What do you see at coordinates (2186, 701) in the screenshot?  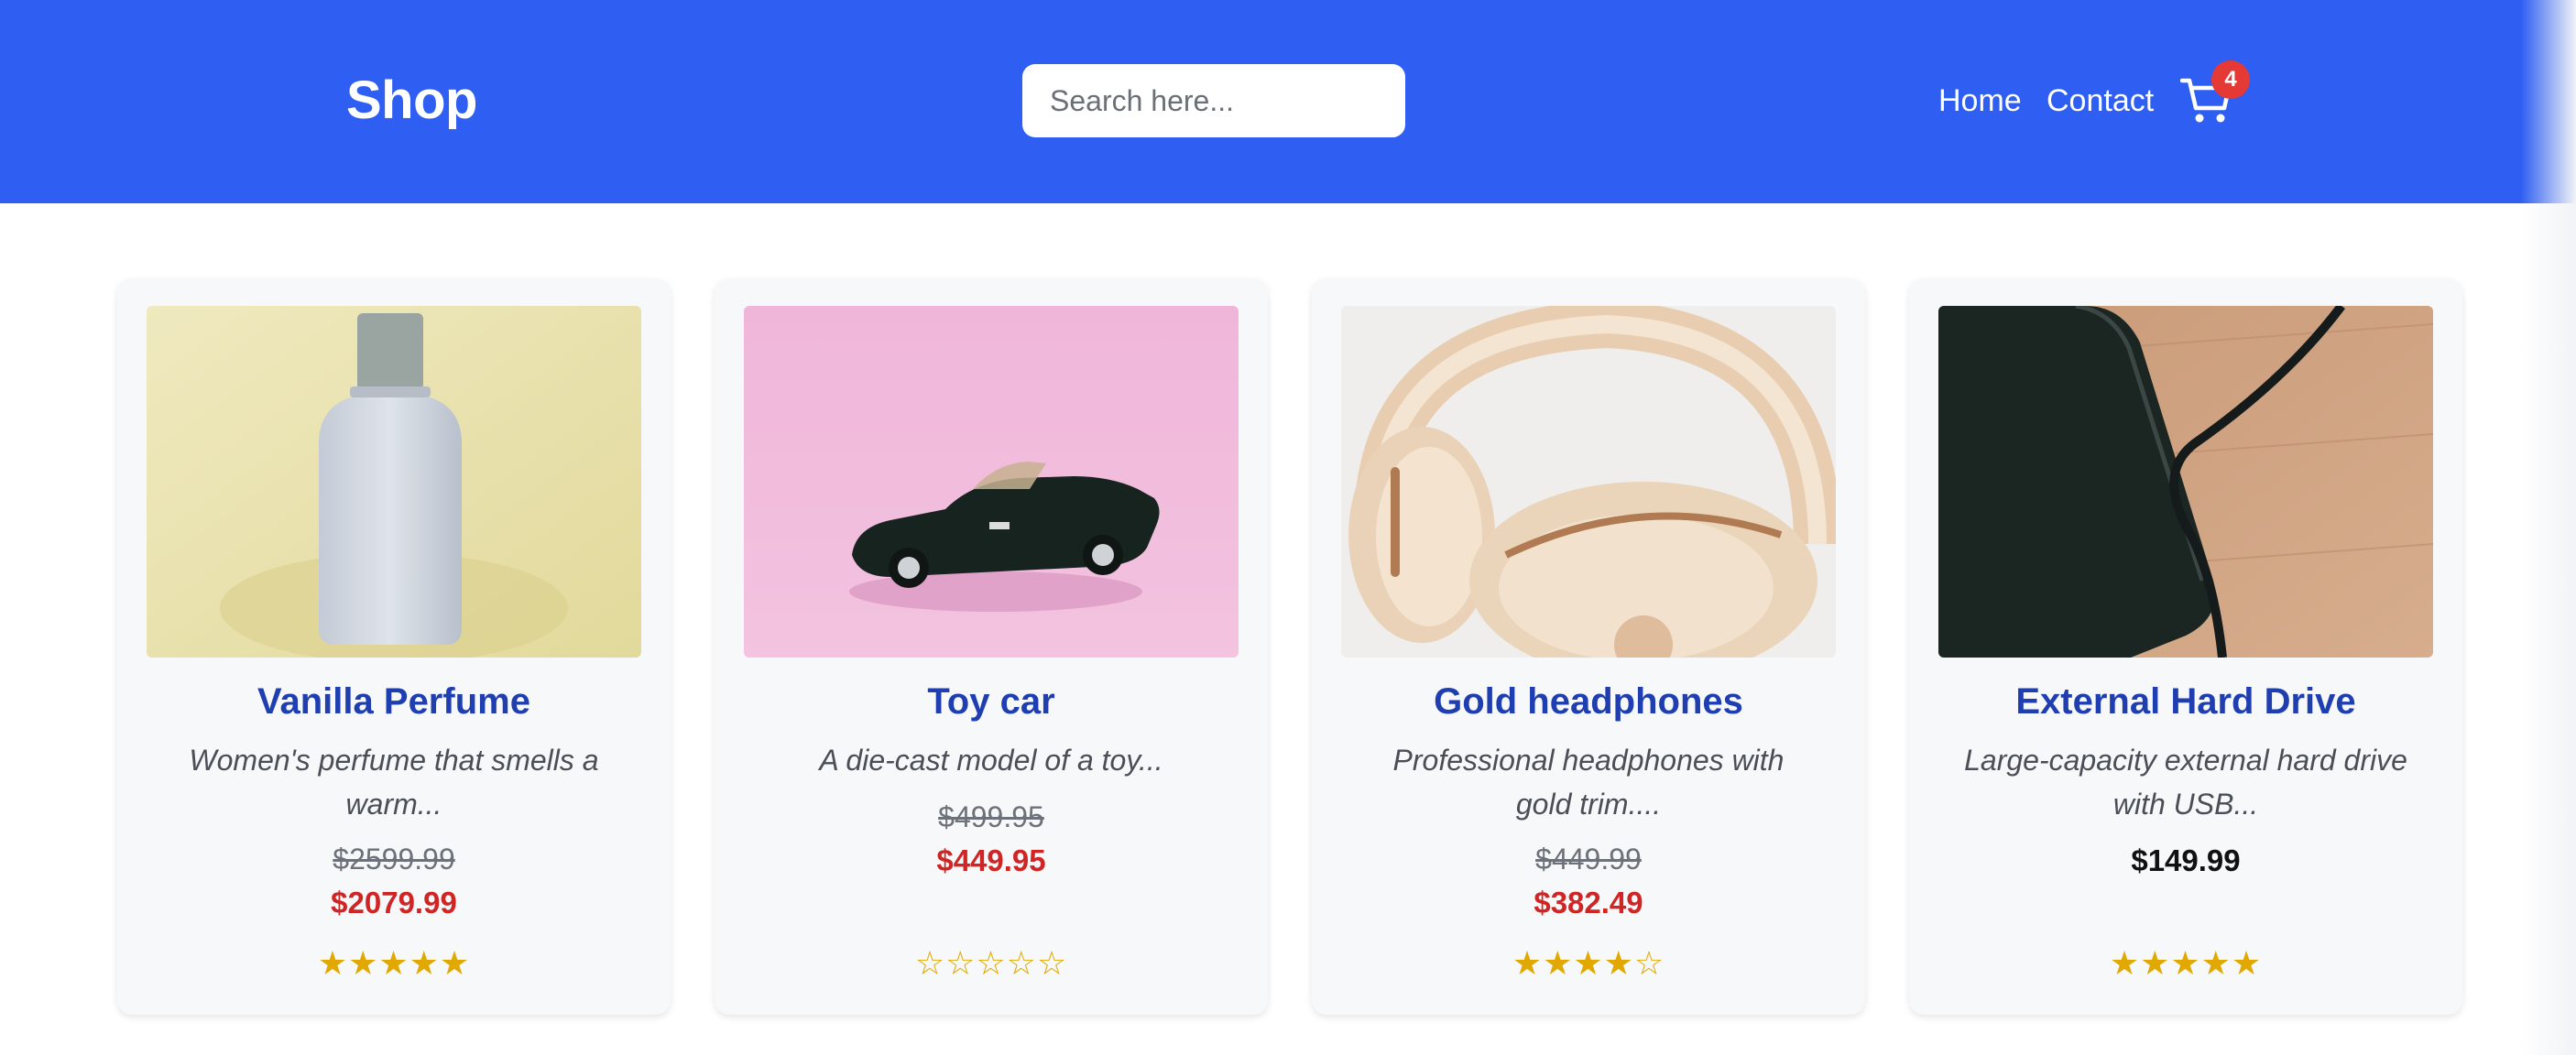 I see `product-title: External Hard Drive` at bounding box center [2186, 701].